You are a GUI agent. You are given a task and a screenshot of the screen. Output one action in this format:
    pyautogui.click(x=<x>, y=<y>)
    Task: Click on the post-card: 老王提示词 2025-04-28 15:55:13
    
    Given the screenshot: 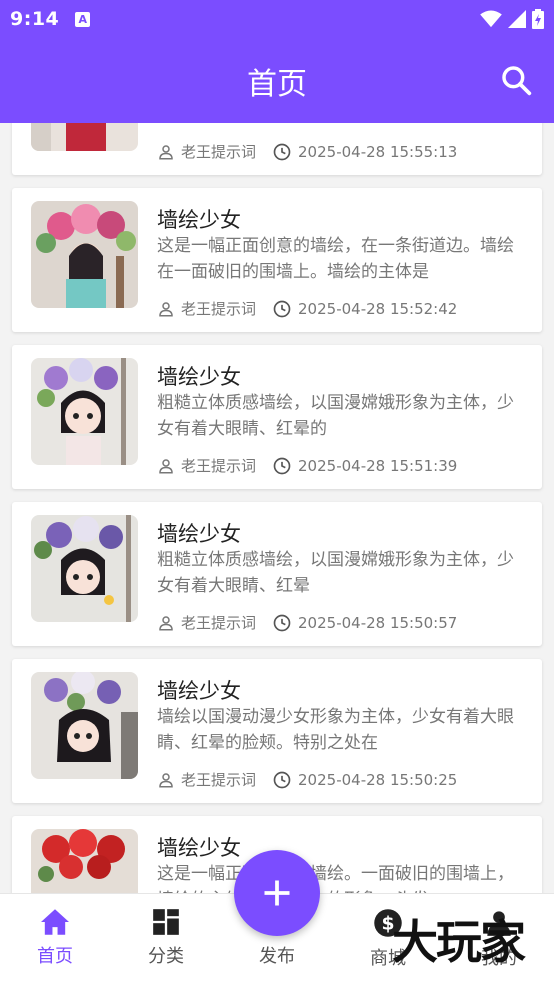 What is the action you would take?
    pyautogui.click(x=277, y=149)
    